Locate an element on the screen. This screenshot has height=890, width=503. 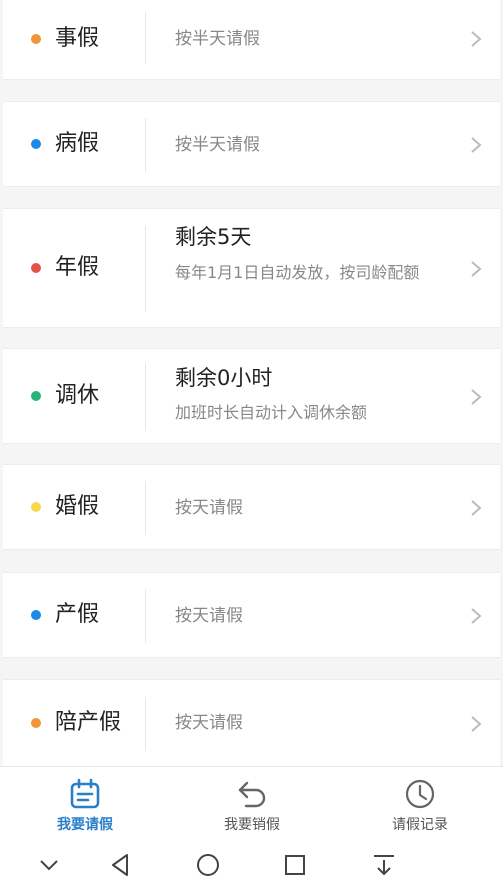
leave-note: 加班时长自动计入调休余额 is located at coordinates (271, 412).